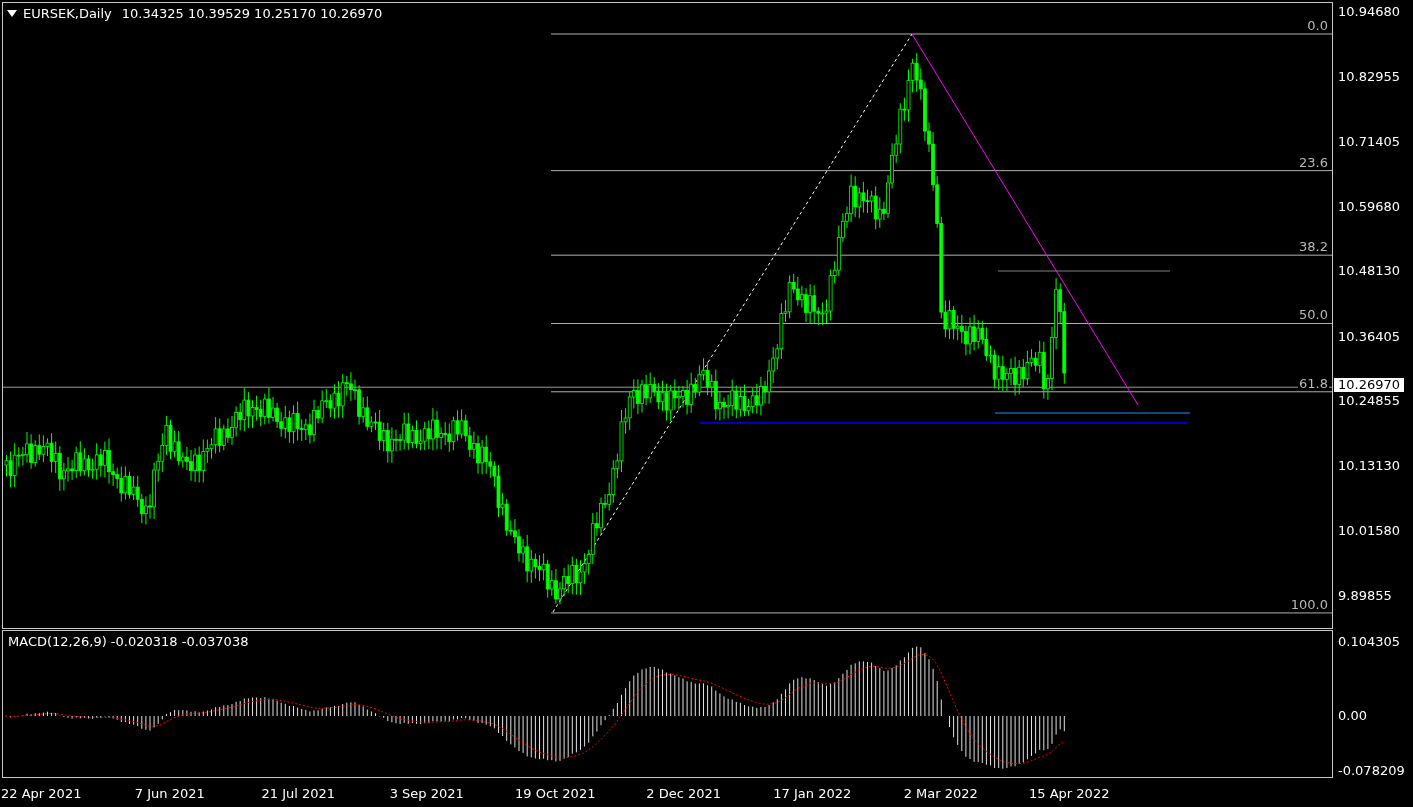 This screenshot has height=807, width=1413. I want to click on date-axis-label: 2 Dec 2021, so click(684, 793).